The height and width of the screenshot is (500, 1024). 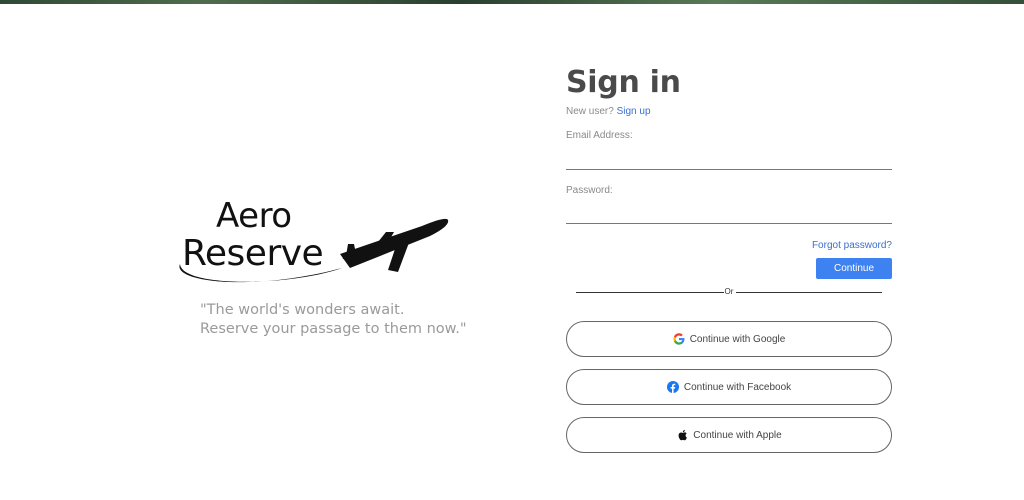 I want to click on forgot-password-link: Forgot password?, so click(x=852, y=245).